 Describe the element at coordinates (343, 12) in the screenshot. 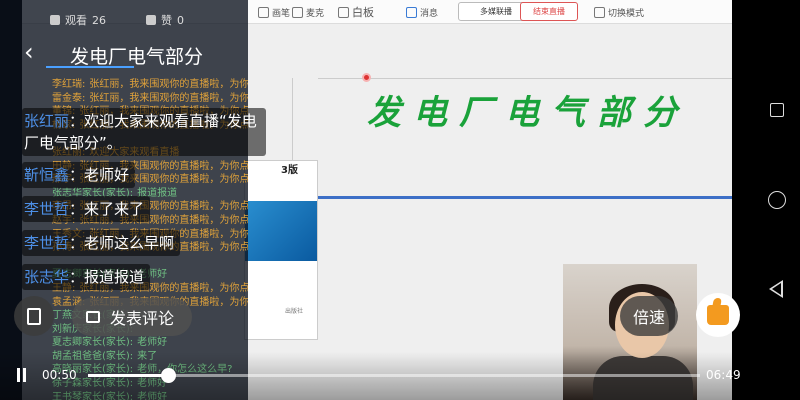

I see `whiteboard-icon` at that location.